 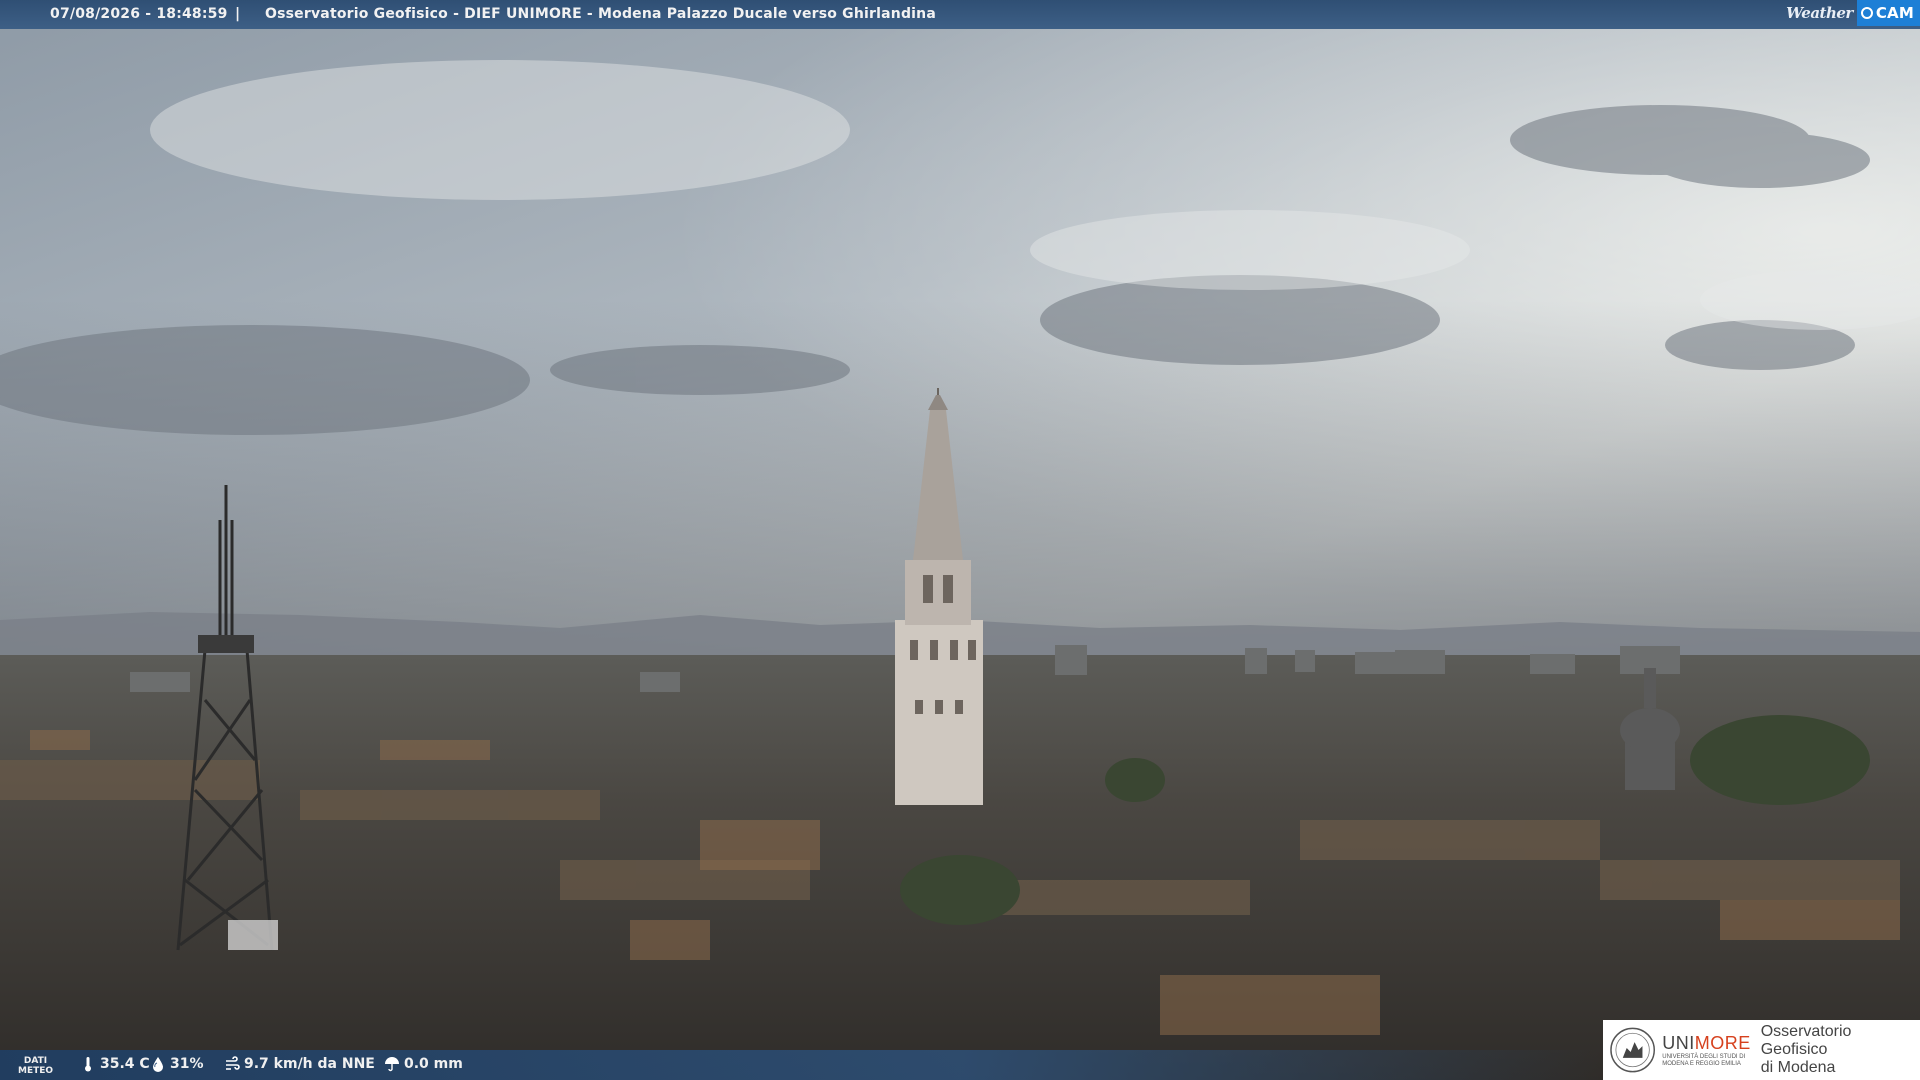 I want to click on unimore-wordmark: UNIMORE, so click(x=1706, y=1043).